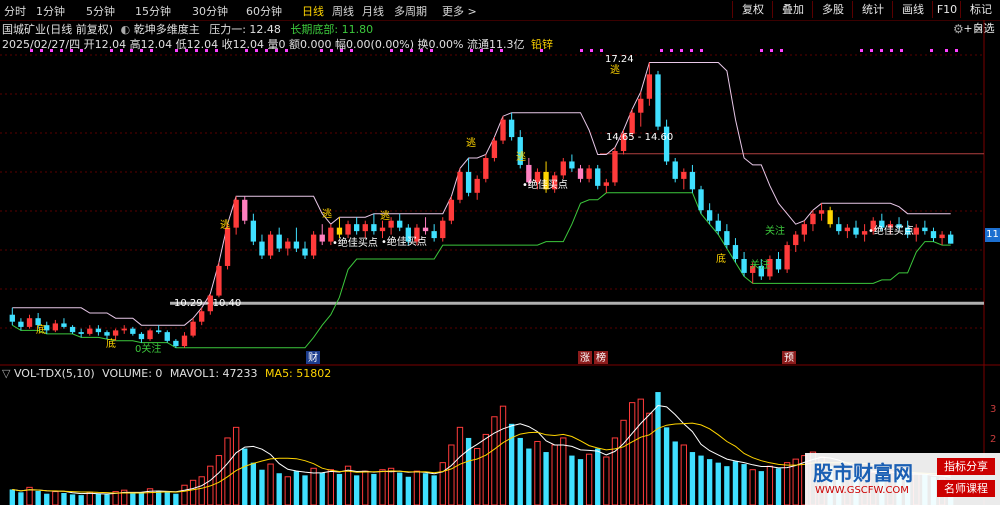 The image size is (1000, 505). What do you see at coordinates (15, 11) in the screenshot?
I see `tab-fenshi: 分时` at bounding box center [15, 11].